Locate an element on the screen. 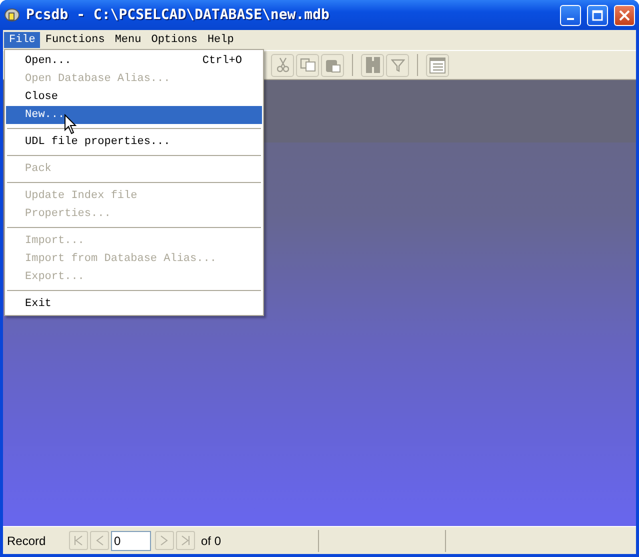 The height and width of the screenshot is (557, 639). previous-record-button is located at coordinates (99, 540).